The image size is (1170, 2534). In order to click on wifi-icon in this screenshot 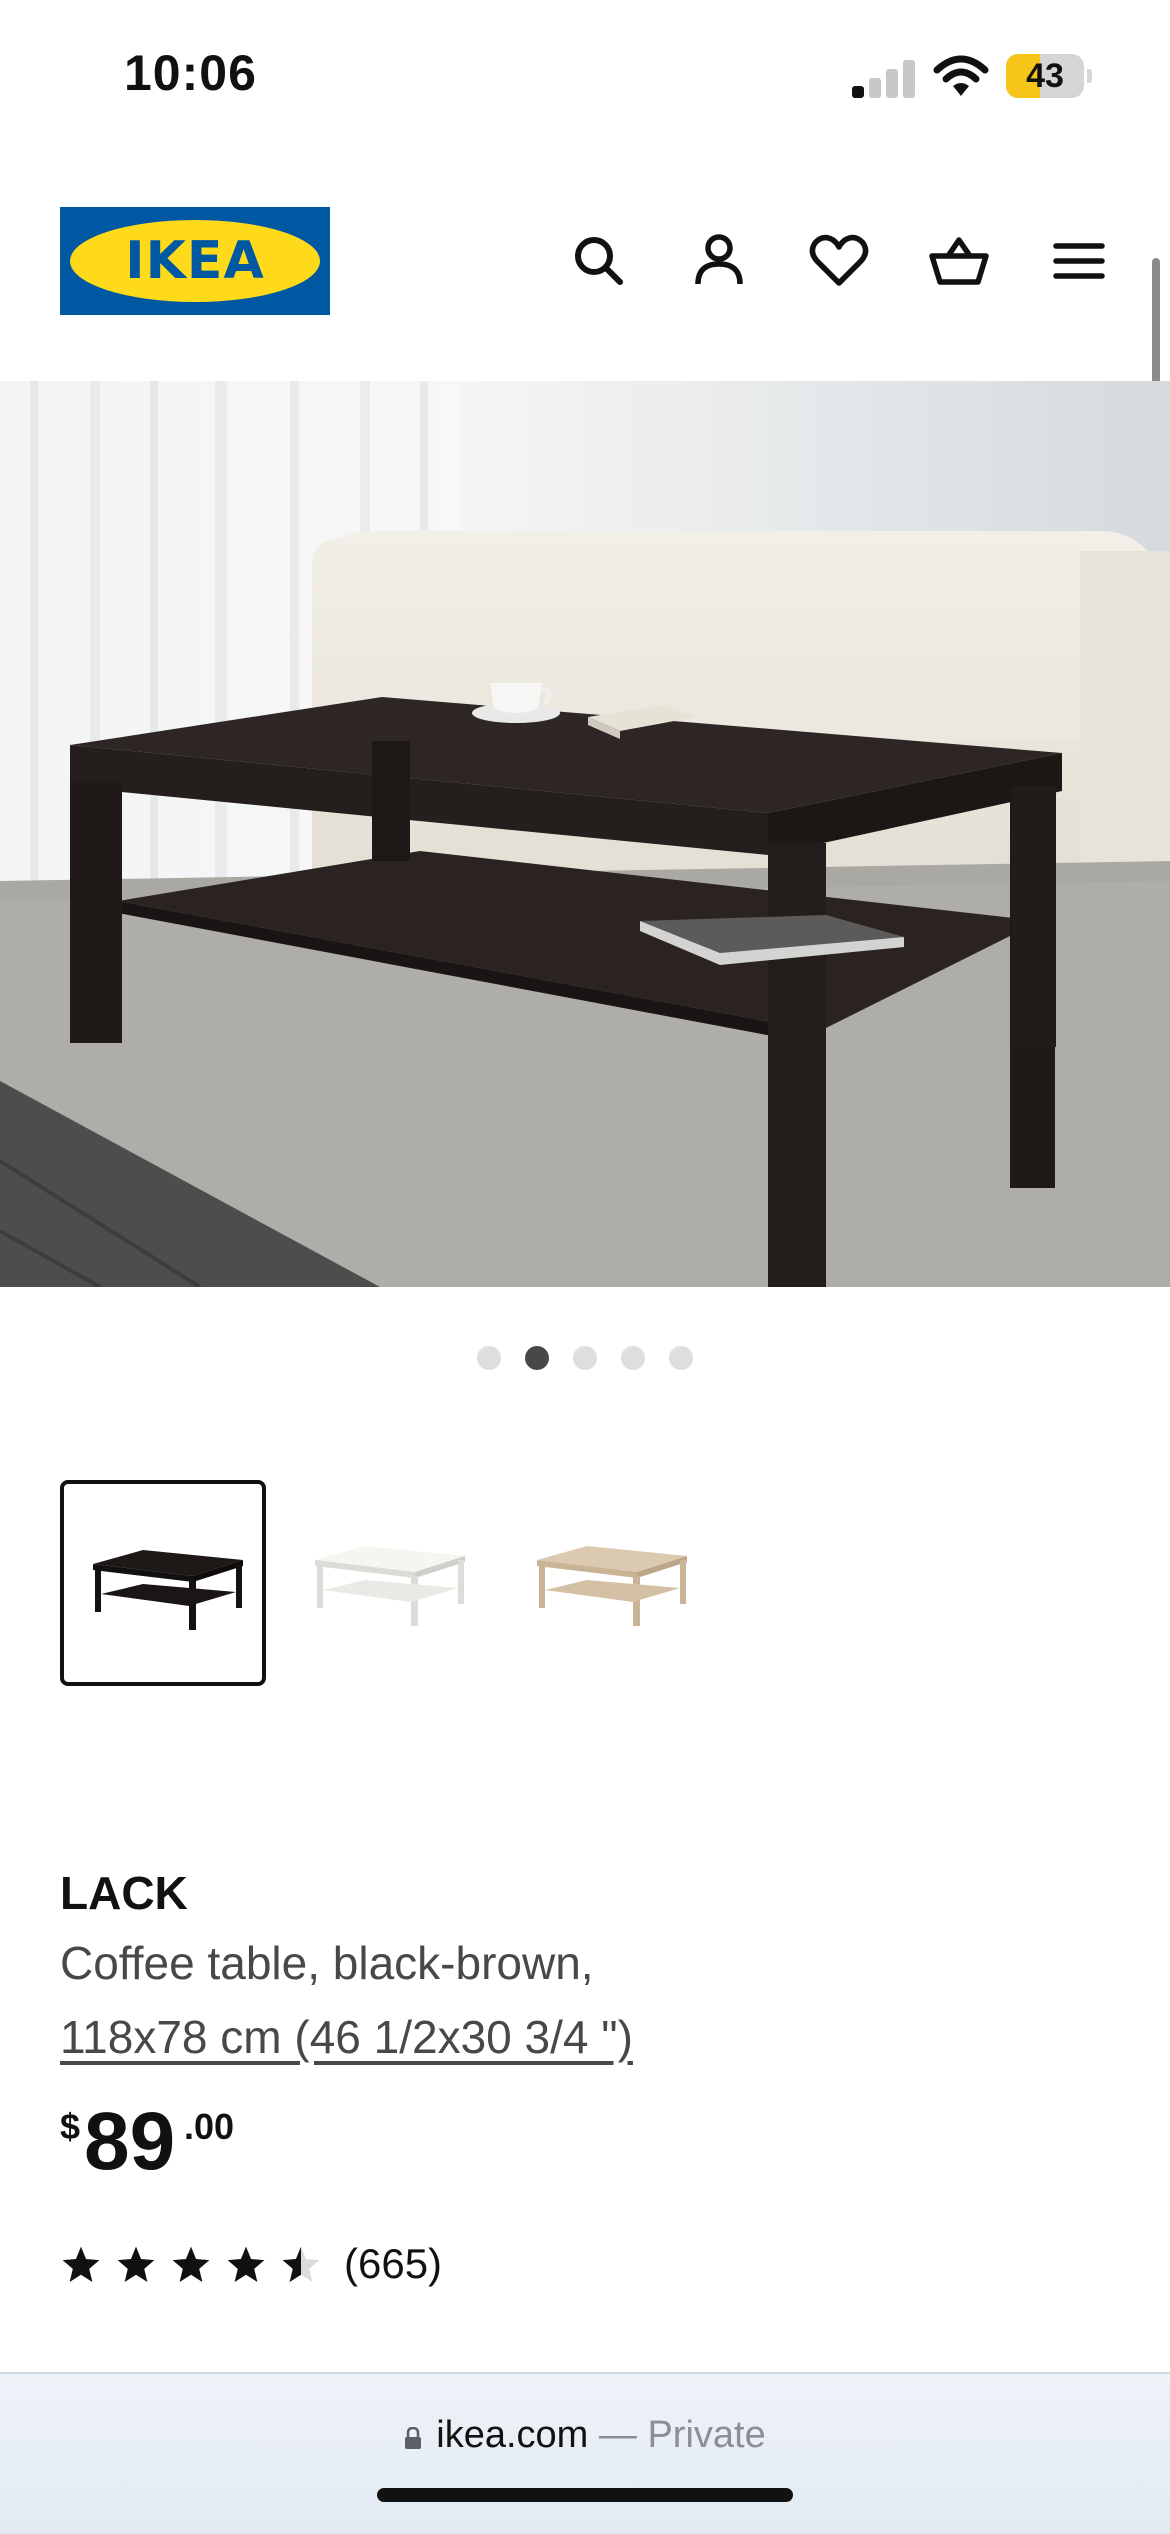, I will do `click(961, 76)`.